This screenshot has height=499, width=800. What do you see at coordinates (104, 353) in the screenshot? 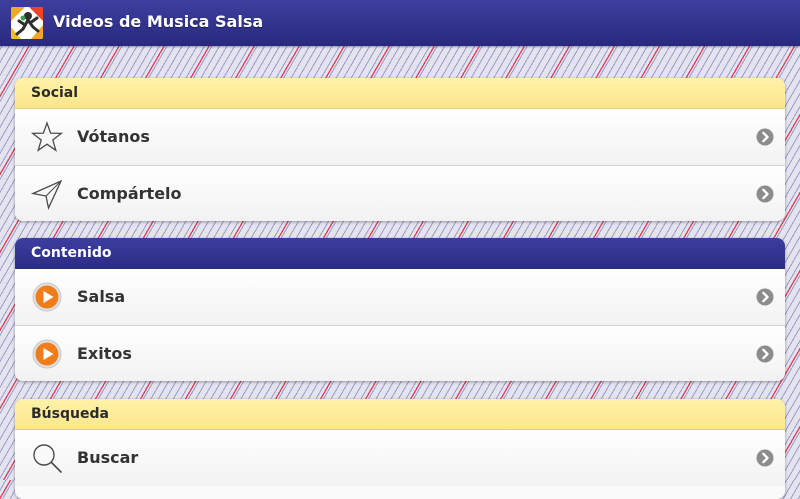
I see `menu-item-label: Exitos` at bounding box center [104, 353].